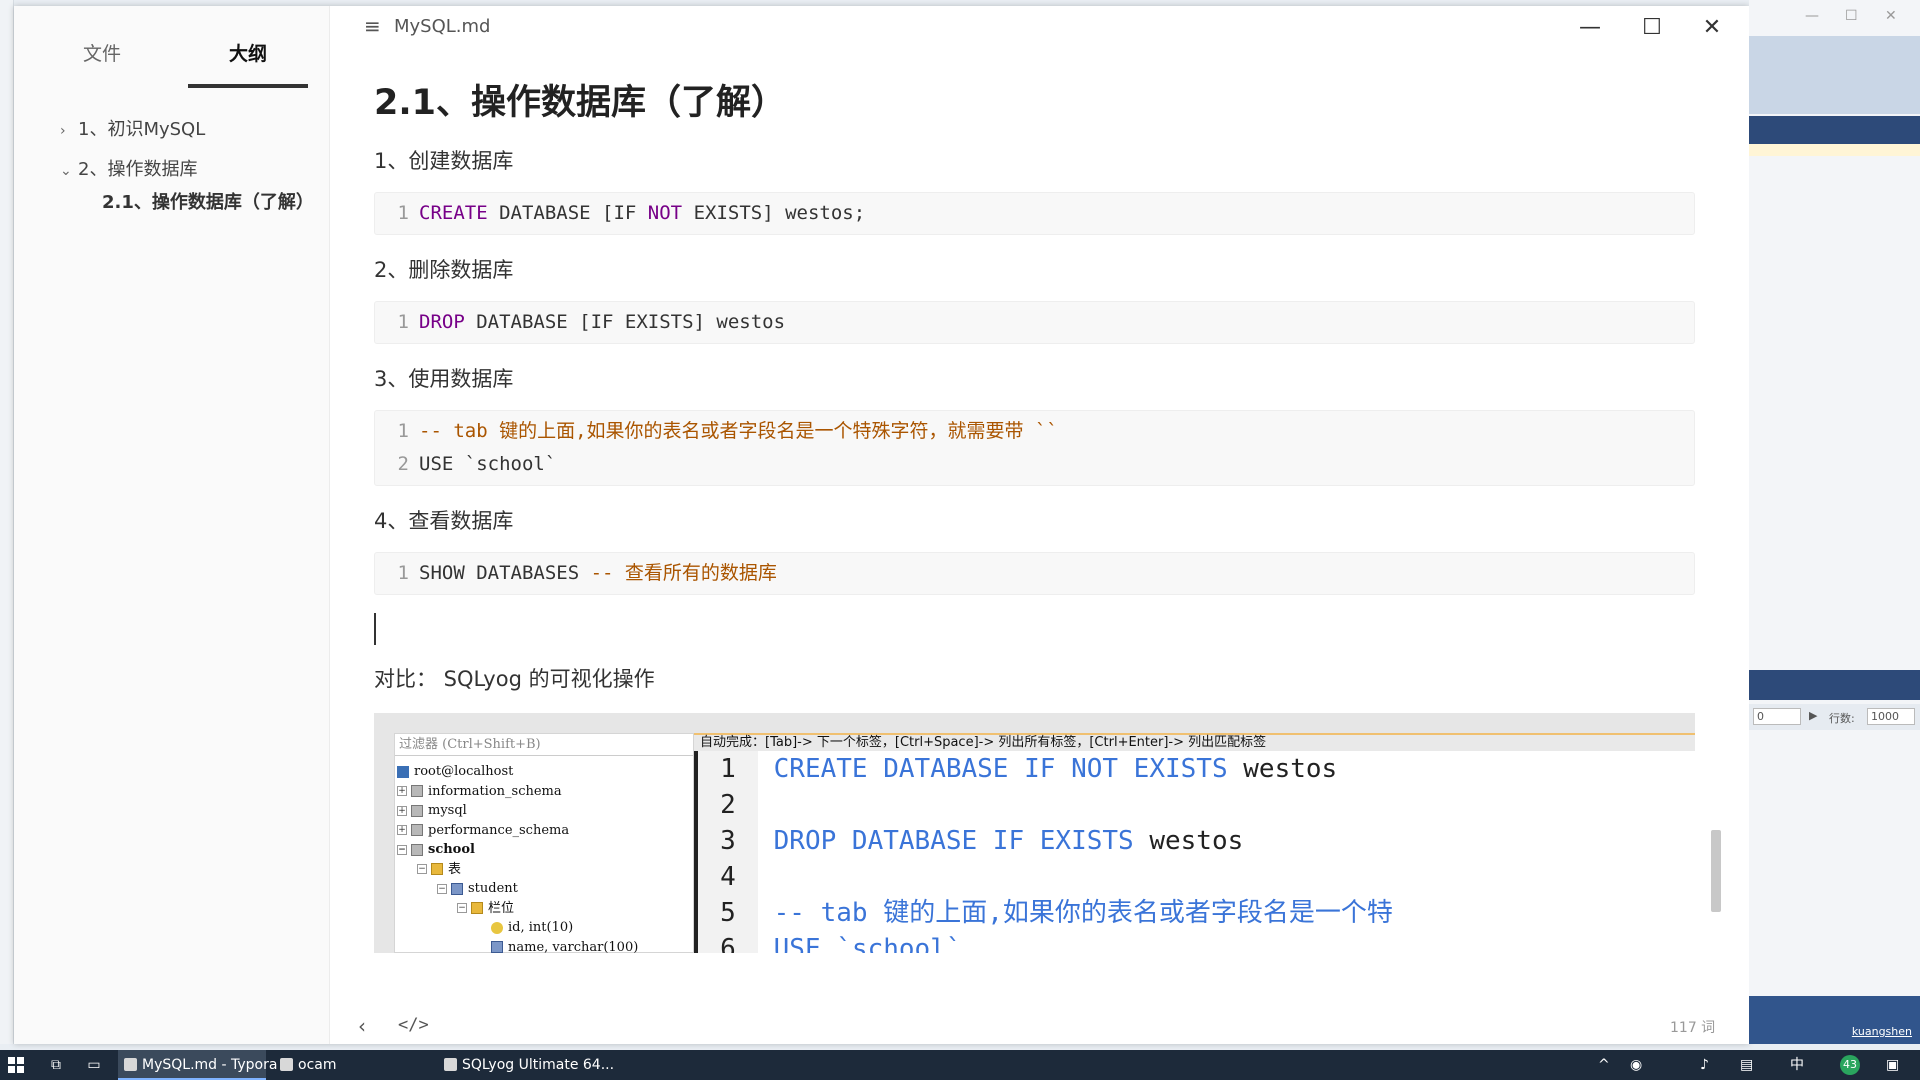 The width and height of the screenshot is (1920, 1080). I want to click on expand-icon: +, so click(402, 830).